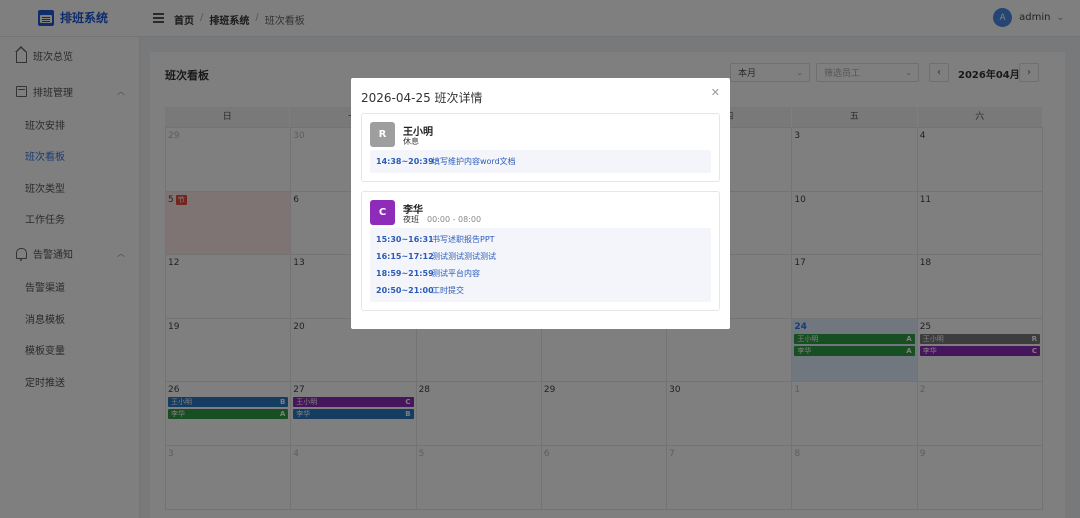 This screenshot has height=518, width=1080. I want to click on task-desc: 书写述职报告PPT, so click(463, 239).